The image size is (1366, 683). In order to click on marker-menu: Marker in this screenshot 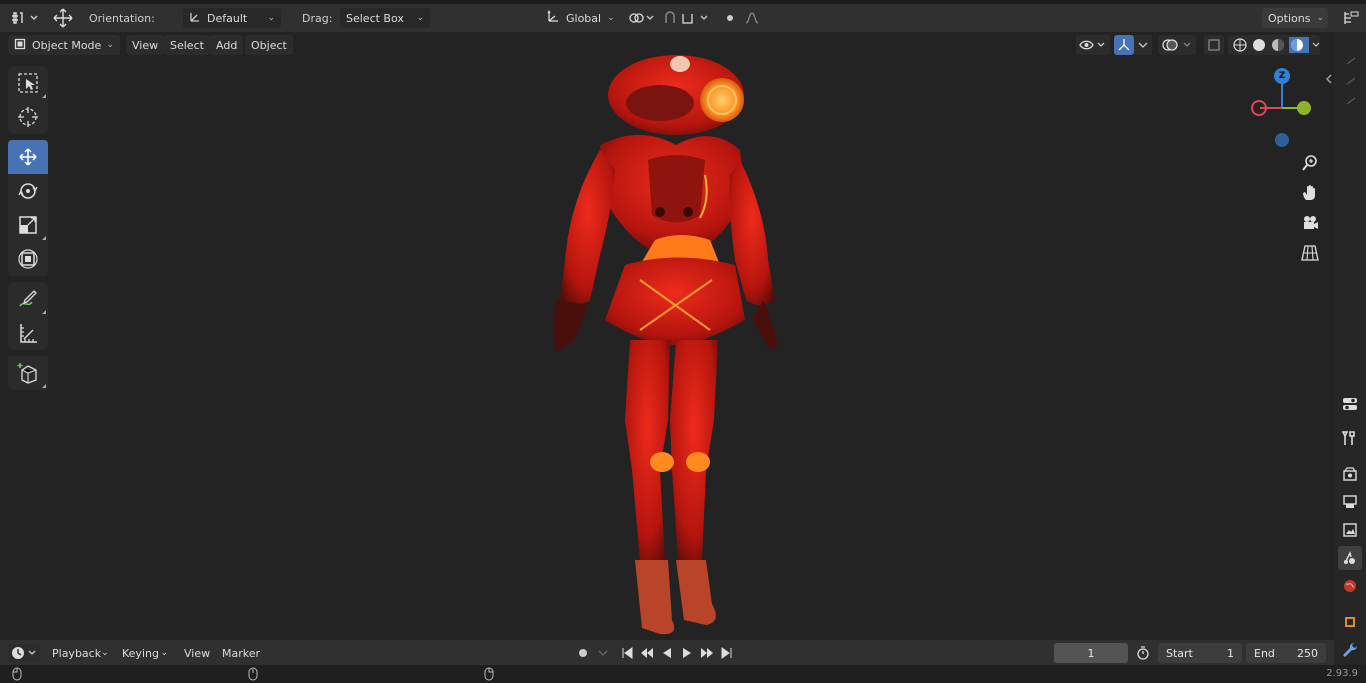, I will do `click(241, 653)`.